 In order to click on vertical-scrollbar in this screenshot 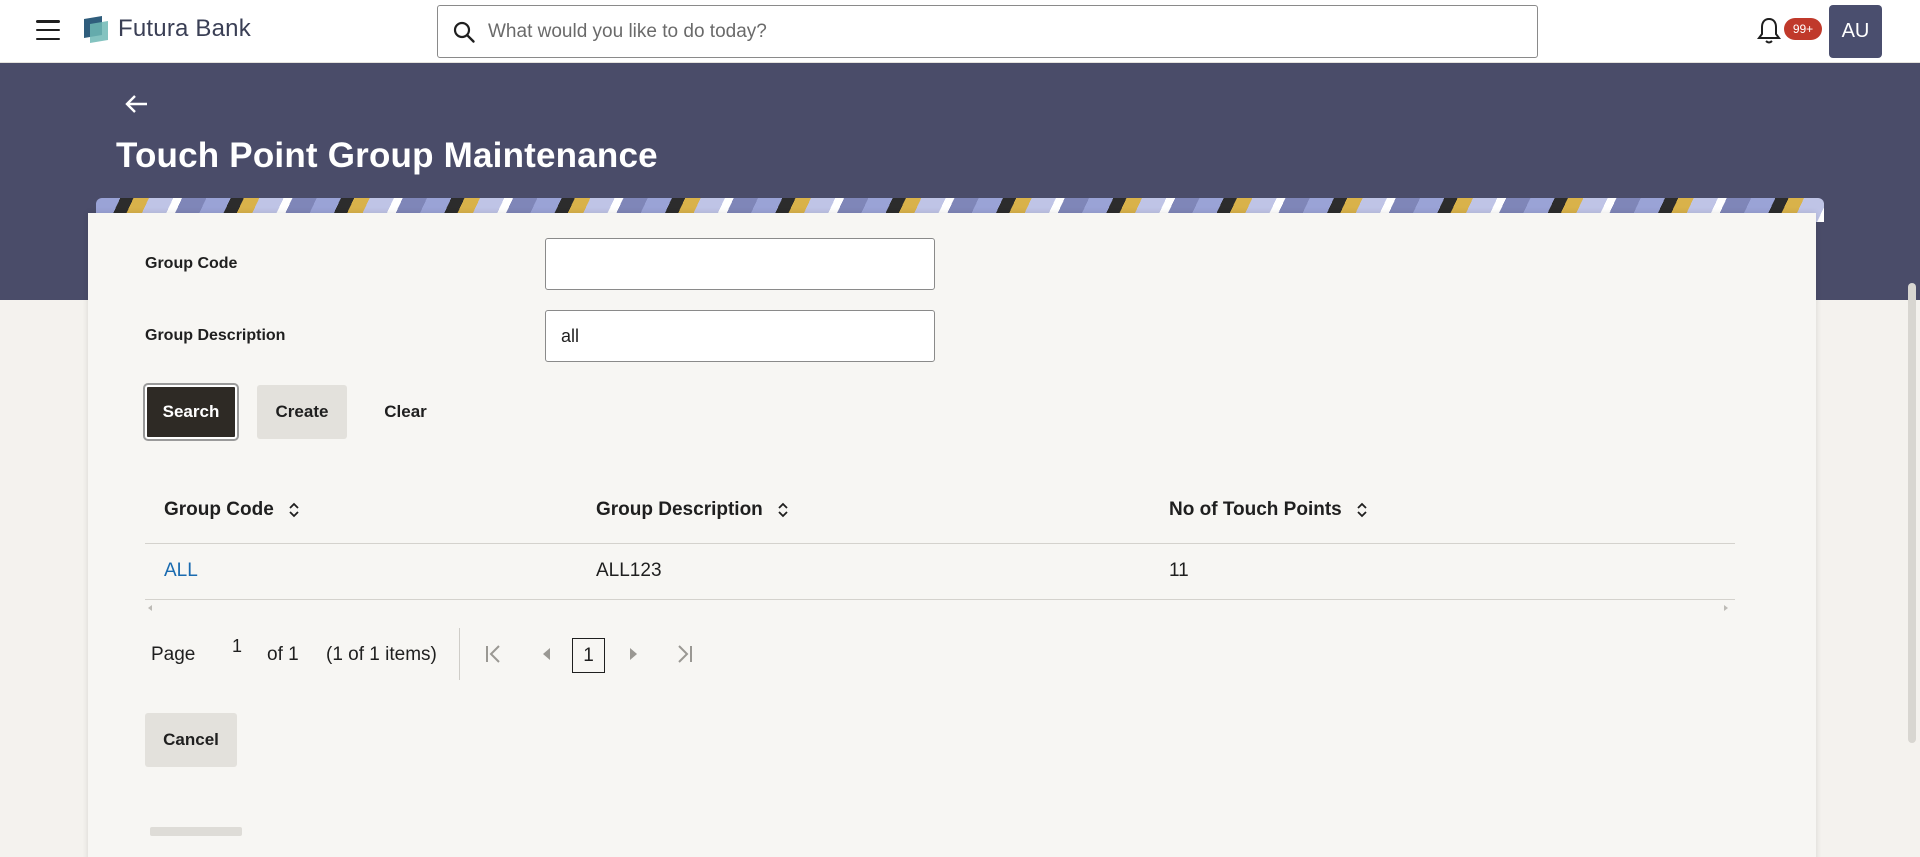, I will do `click(1912, 513)`.